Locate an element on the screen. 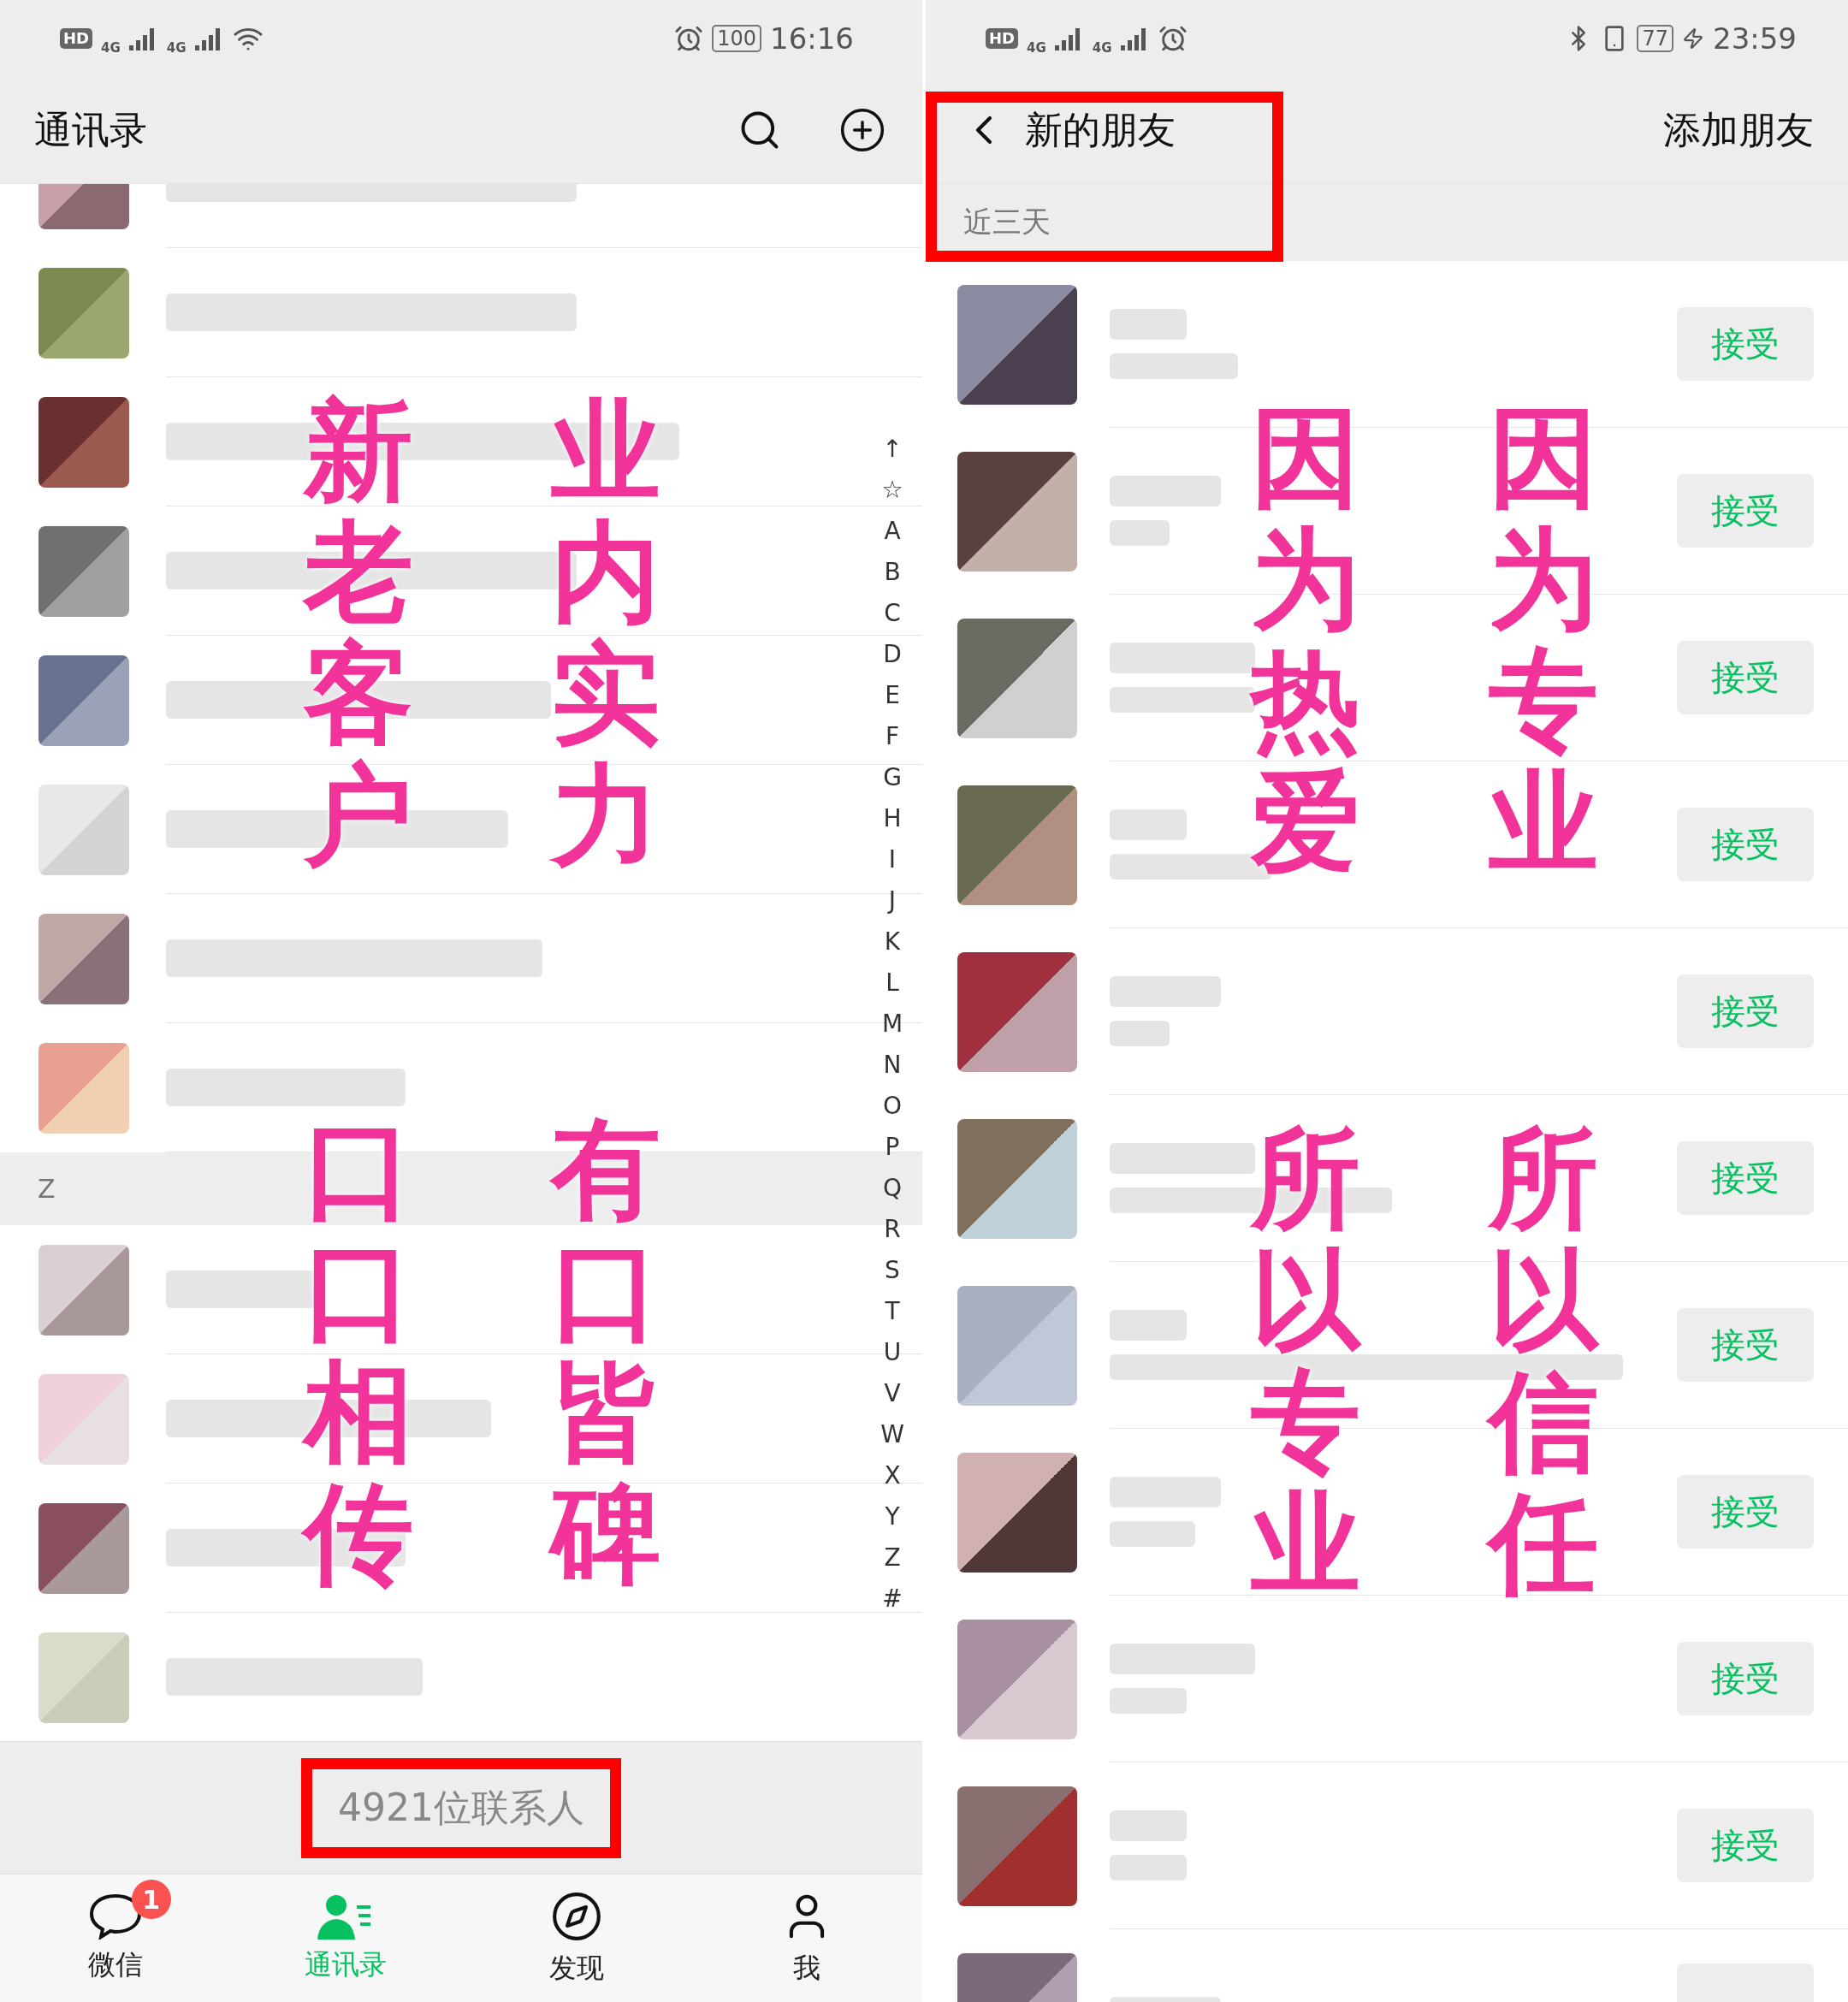 The height and width of the screenshot is (2002, 1848). clock-time: 23:59 is located at coordinates (1755, 38).